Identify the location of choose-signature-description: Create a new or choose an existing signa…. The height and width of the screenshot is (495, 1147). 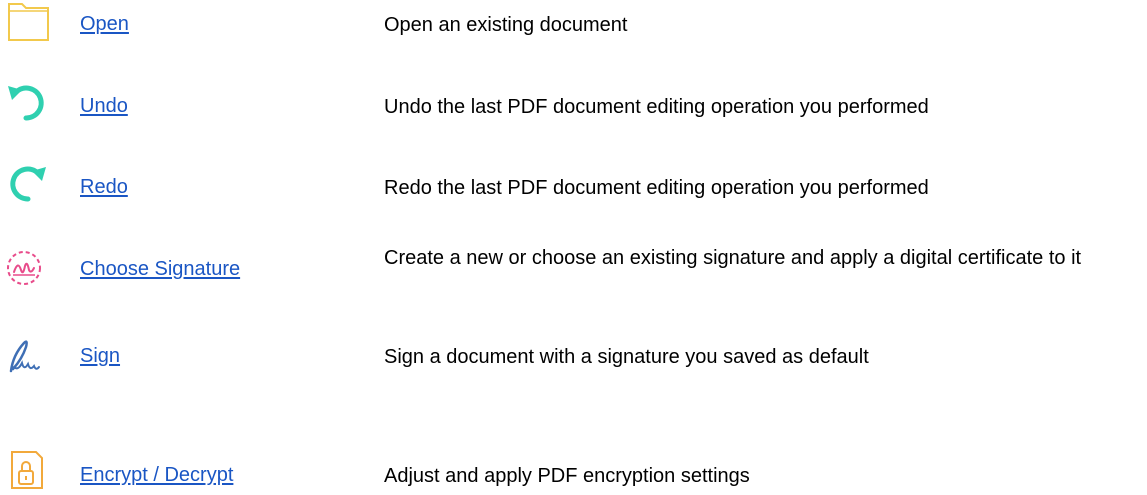
(733, 258).